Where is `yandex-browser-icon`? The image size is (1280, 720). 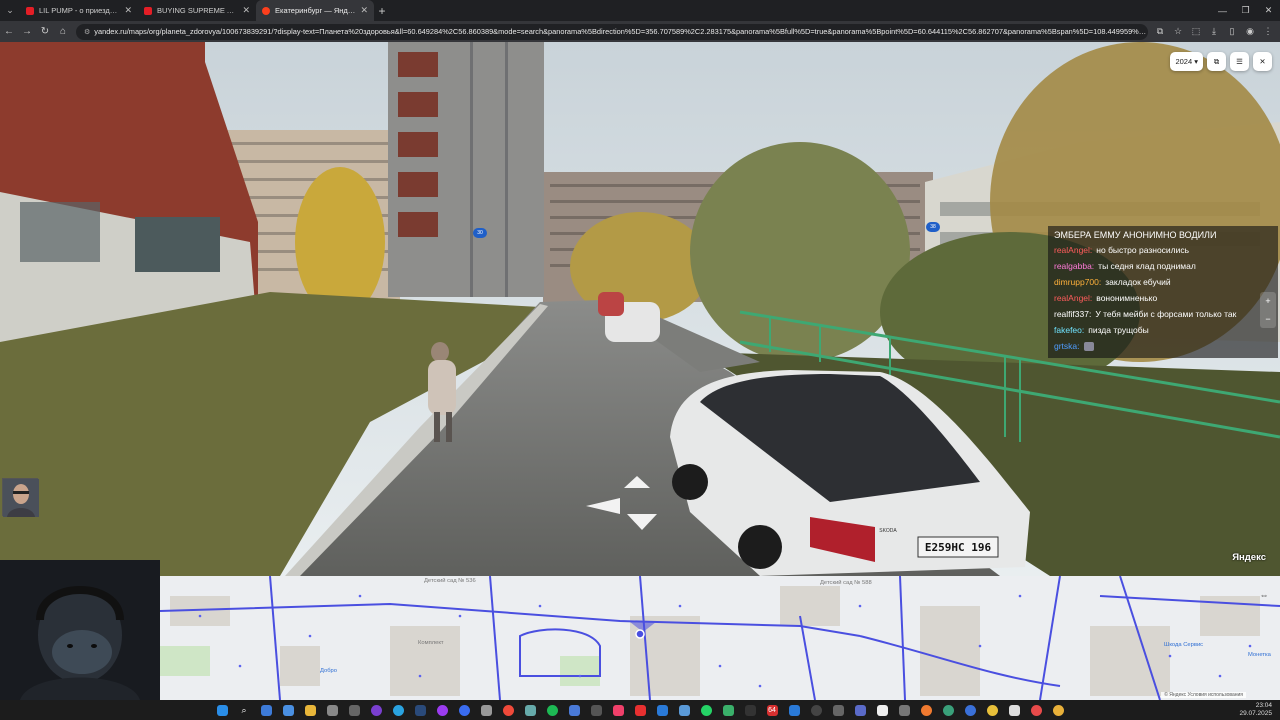
yandex-browser-icon is located at coordinates (508, 710).